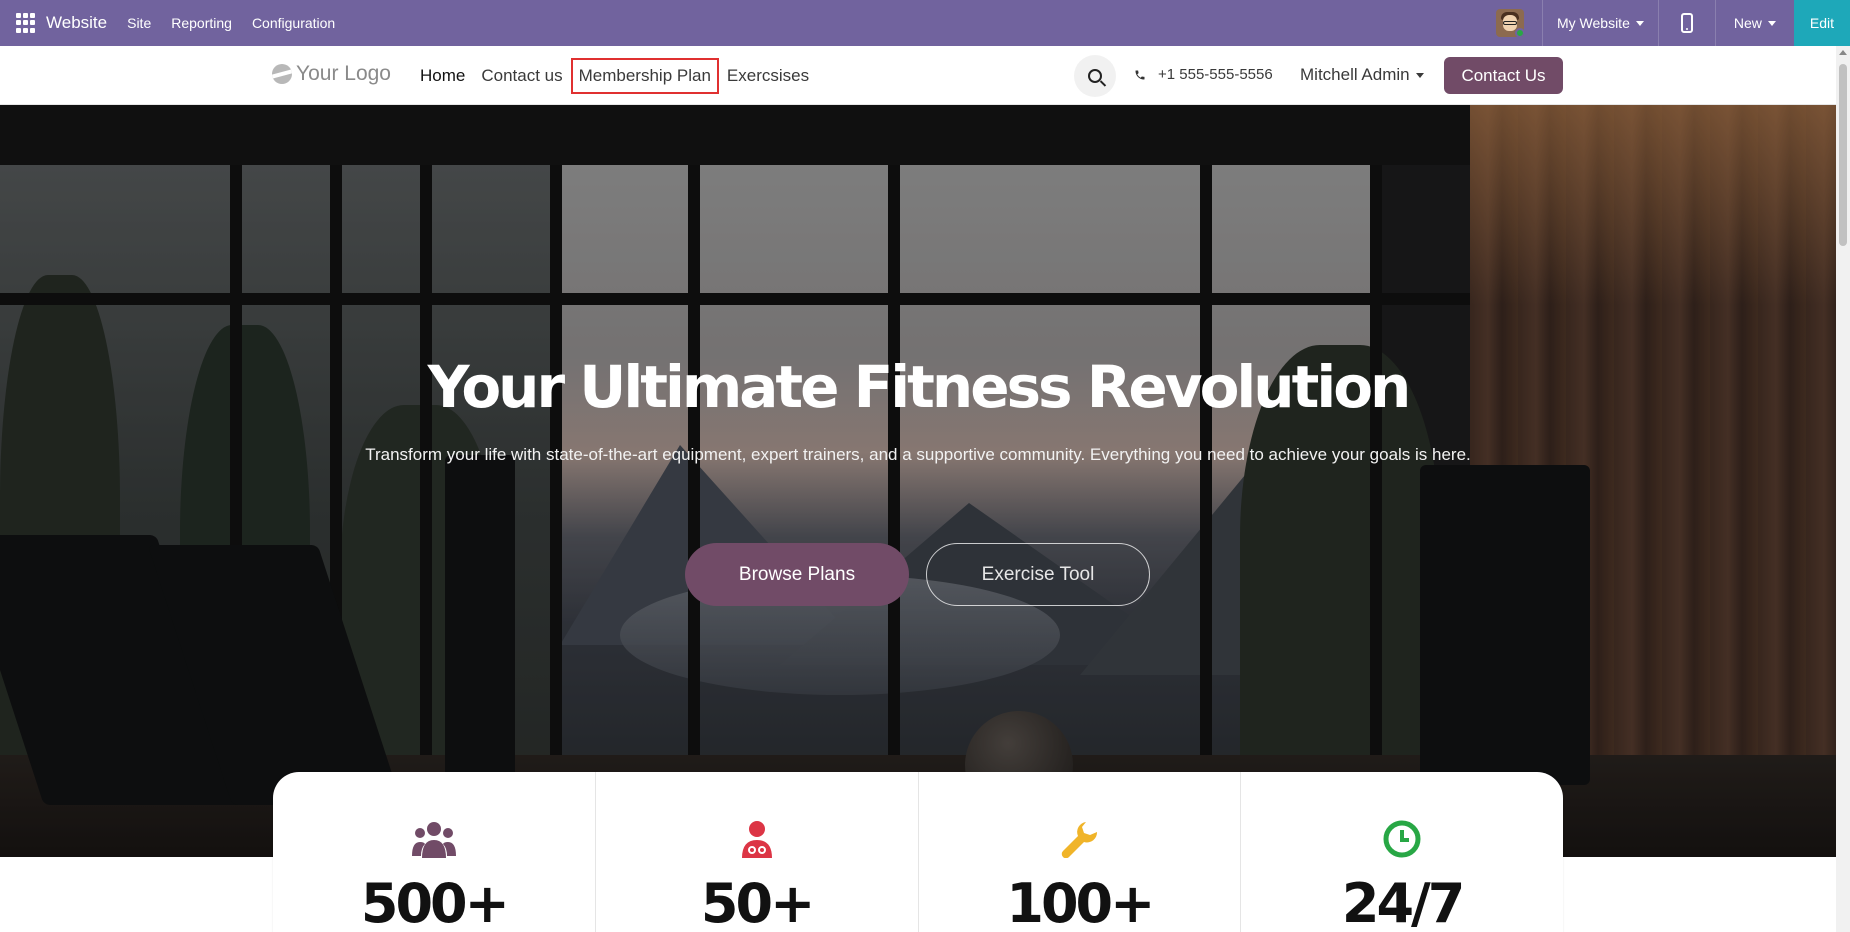 The image size is (1850, 932). What do you see at coordinates (433, 840) in the screenshot?
I see `users-icon` at bounding box center [433, 840].